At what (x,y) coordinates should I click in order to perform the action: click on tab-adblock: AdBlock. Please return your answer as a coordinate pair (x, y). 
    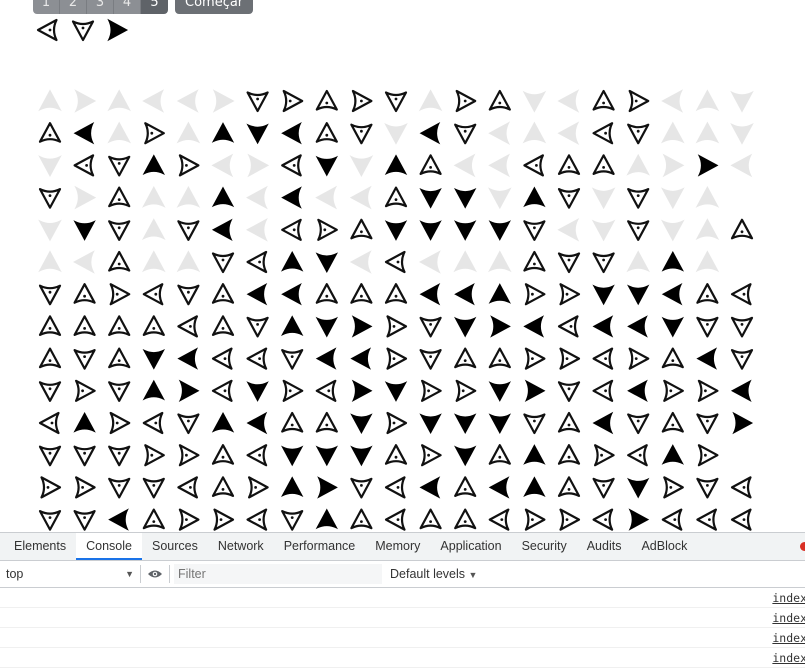
    Looking at the image, I should click on (664, 546).